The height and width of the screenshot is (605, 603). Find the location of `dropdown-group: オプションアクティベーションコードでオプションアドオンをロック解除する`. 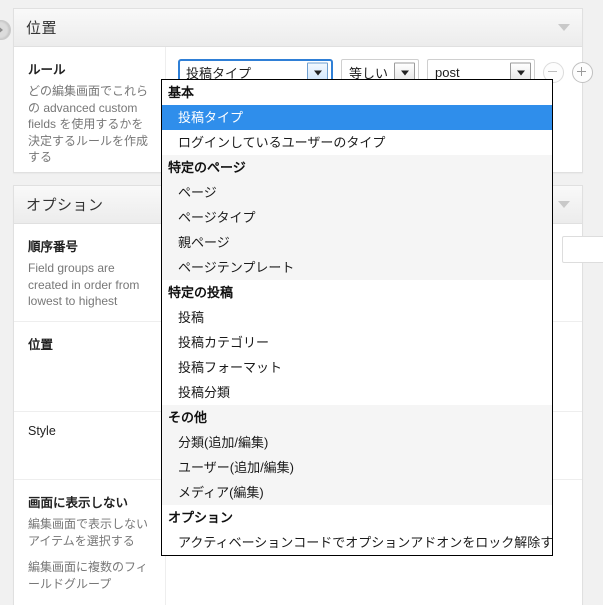

dropdown-group: オプションアクティベーションコードでオプションアドオンをロック解除する is located at coordinates (357, 530).